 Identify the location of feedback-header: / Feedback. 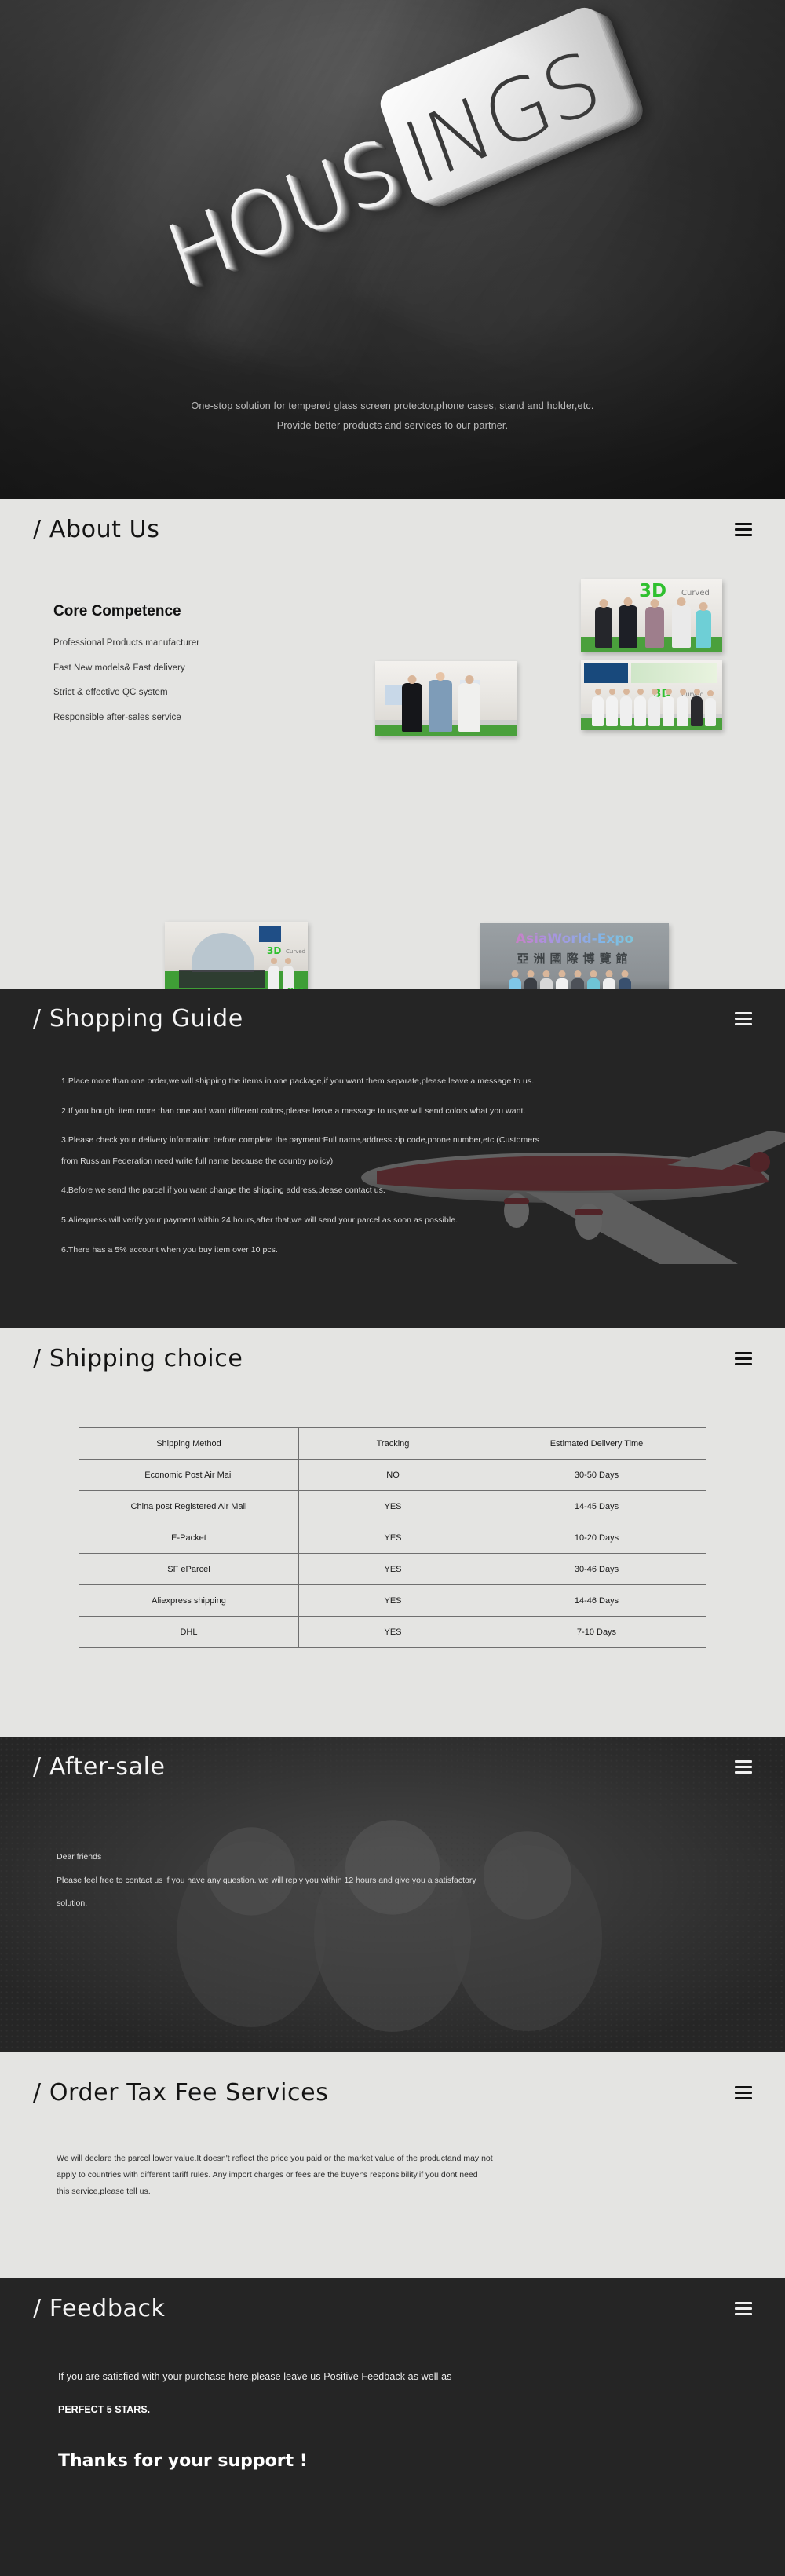
(392, 2300).